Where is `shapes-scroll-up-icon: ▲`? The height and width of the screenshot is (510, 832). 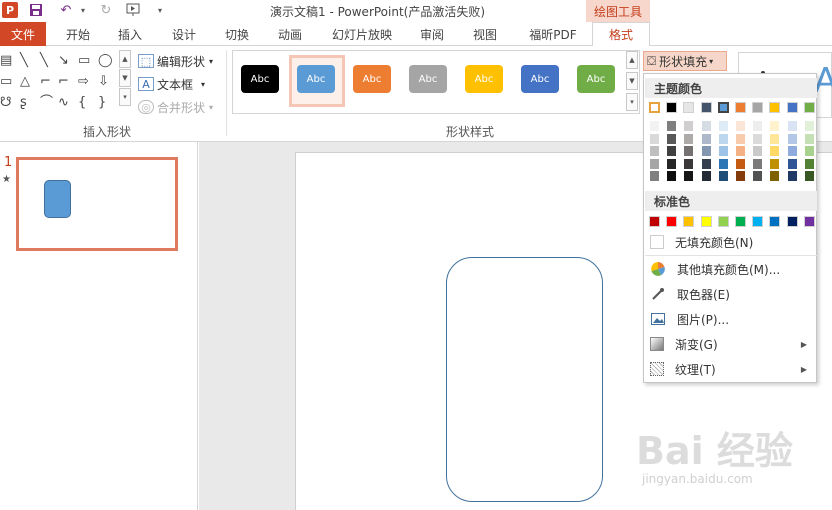 shapes-scroll-up-icon: ▲ is located at coordinates (125, 59).